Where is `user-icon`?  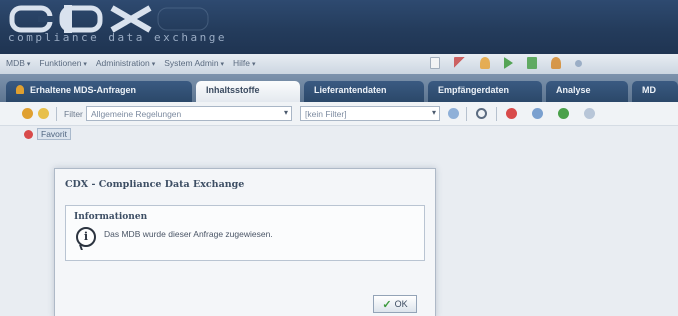 user-icon is located at coordinates (485, 63).